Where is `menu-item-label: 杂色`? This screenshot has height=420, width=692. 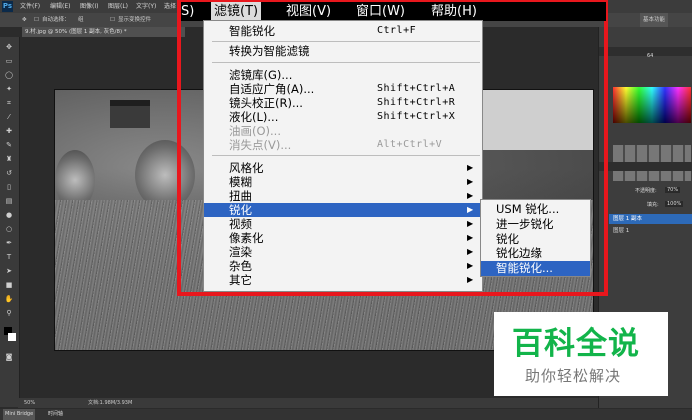 menu-item-label: 杂色 is located at coordinates (240, 266).